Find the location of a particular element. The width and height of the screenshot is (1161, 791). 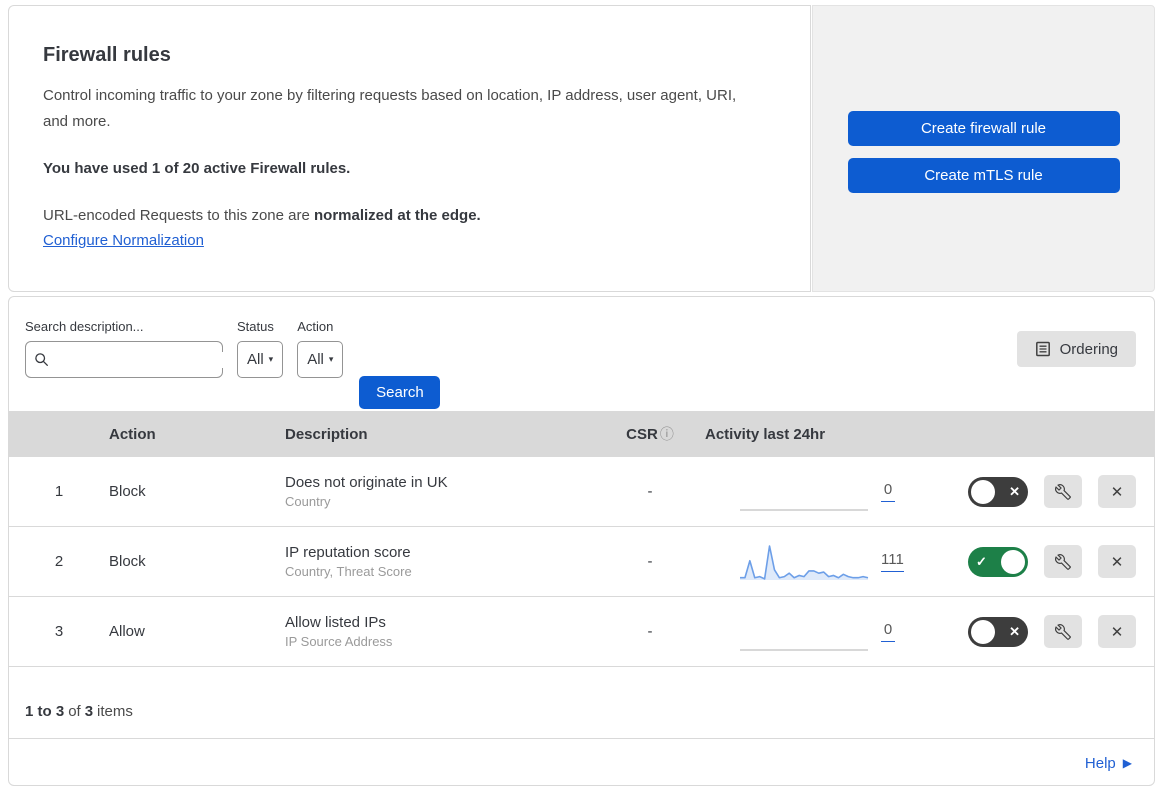

create-mtls-rule-button: Create mTLS rule is located at coordinates (983, 175).